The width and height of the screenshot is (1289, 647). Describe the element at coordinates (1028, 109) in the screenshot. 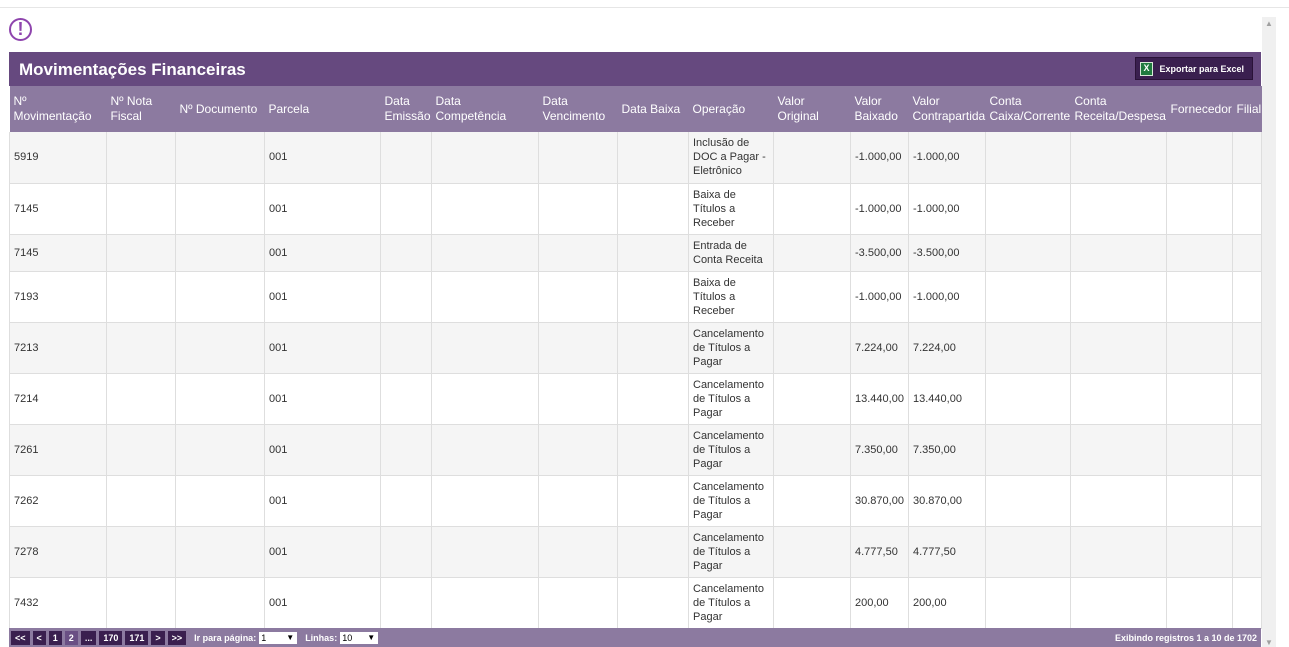

I see `column-header: Conta Caixa/Corrente` at that location.